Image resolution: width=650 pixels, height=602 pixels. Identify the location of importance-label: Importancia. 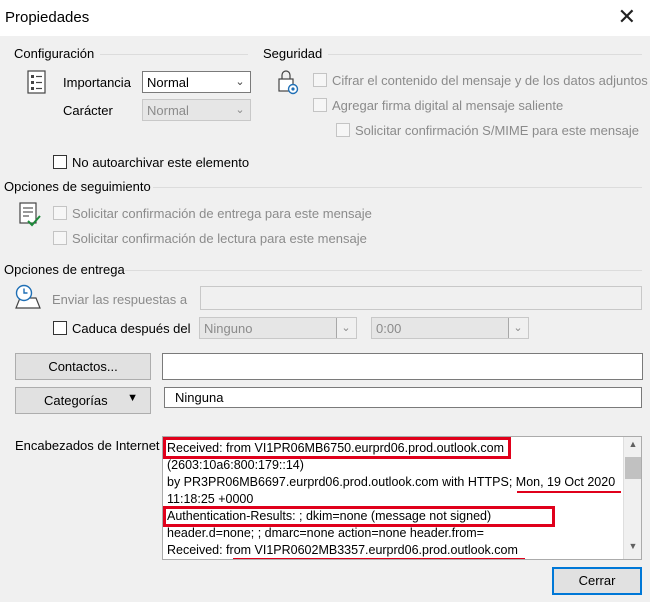
(97, 82).